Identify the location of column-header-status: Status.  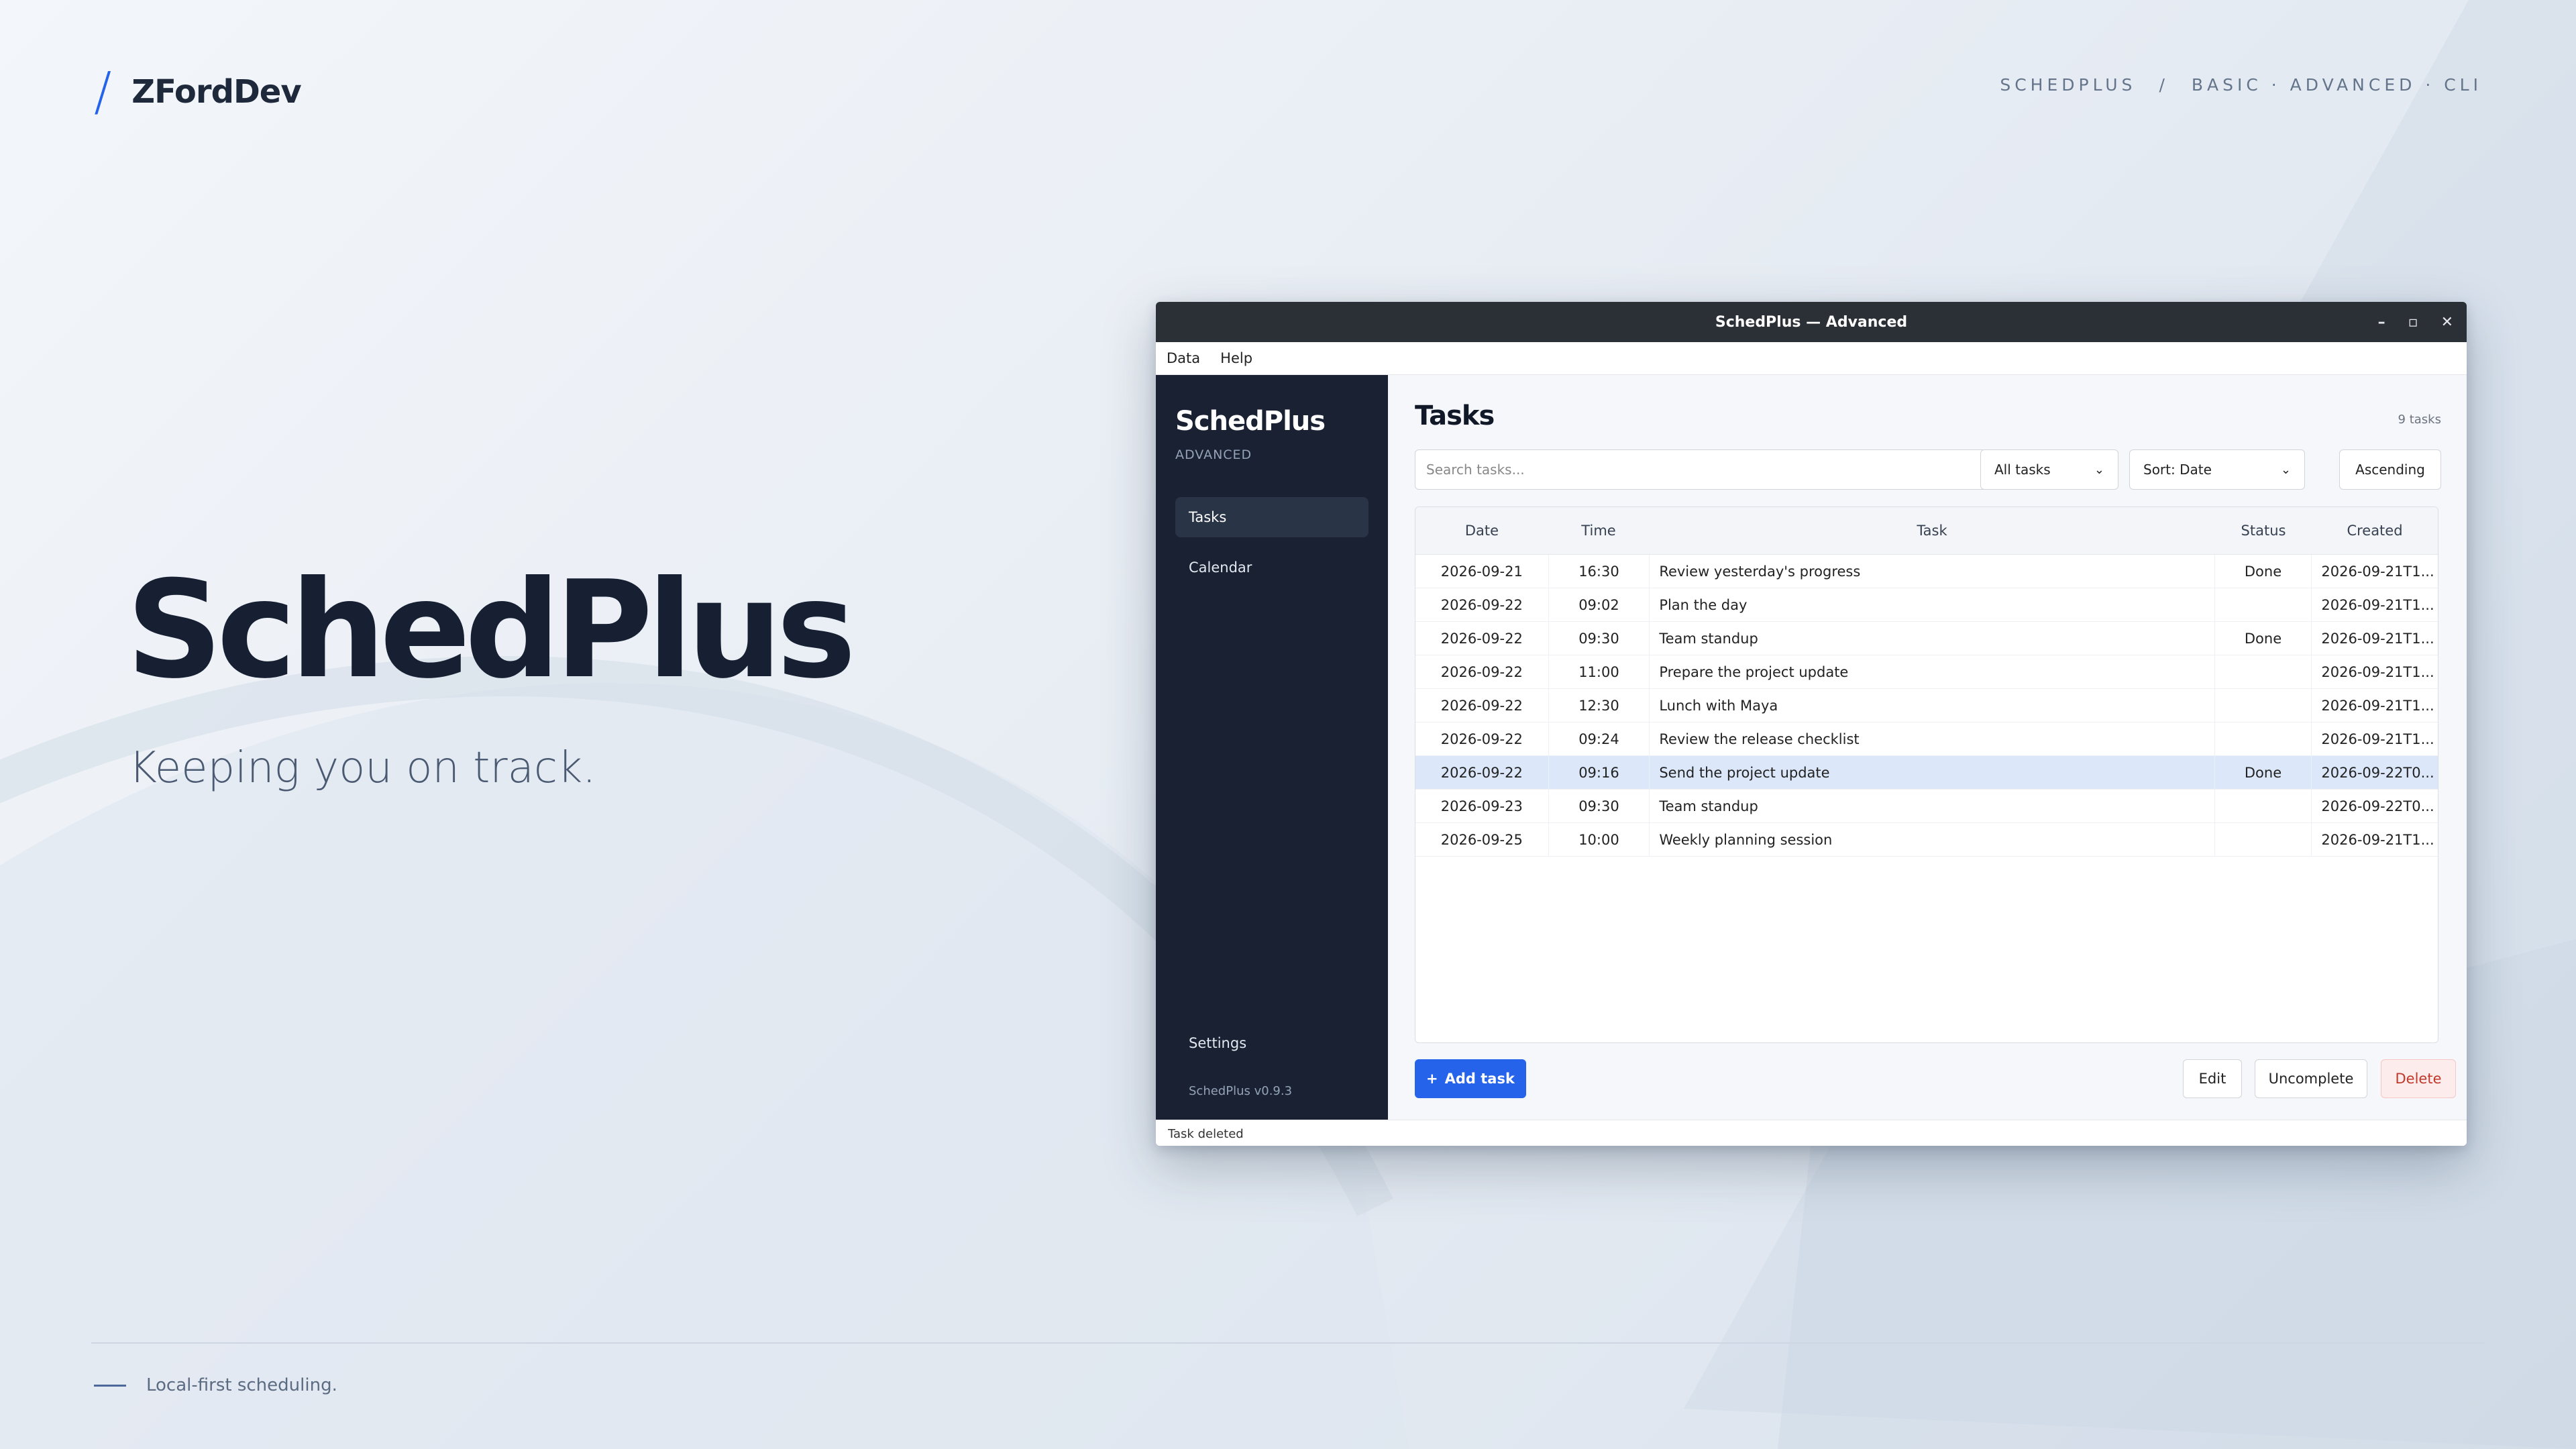
(2263, 530).